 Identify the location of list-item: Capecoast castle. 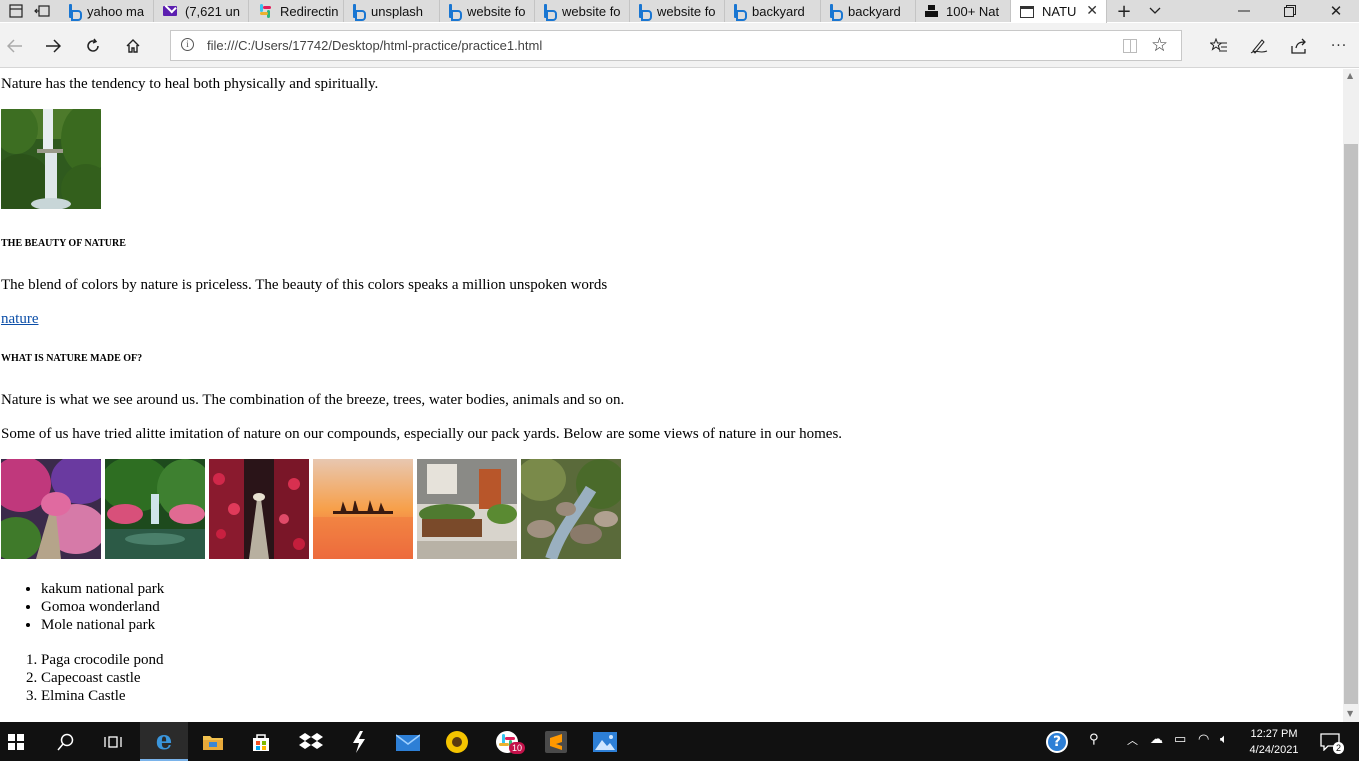
(102, 678).